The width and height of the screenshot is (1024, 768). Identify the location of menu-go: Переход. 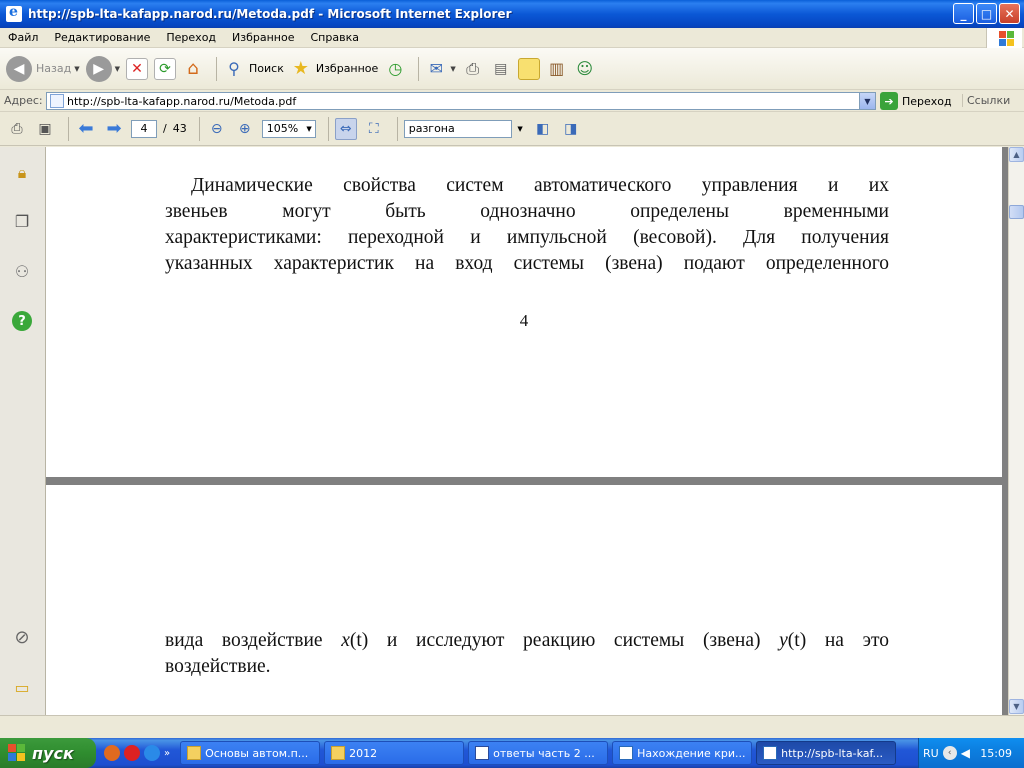
(191, 37).